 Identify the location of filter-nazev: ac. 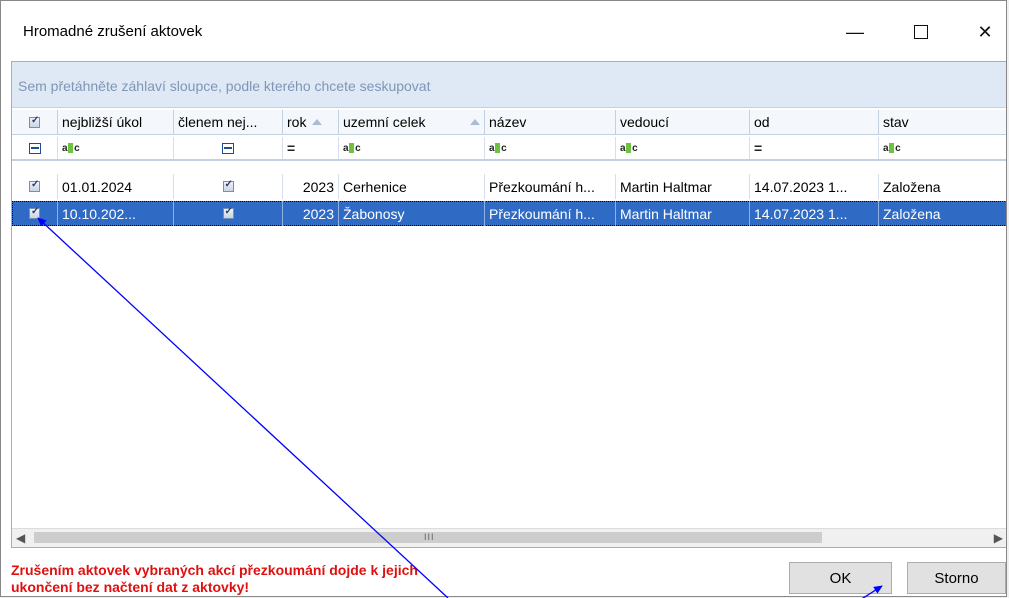
(550, 148).